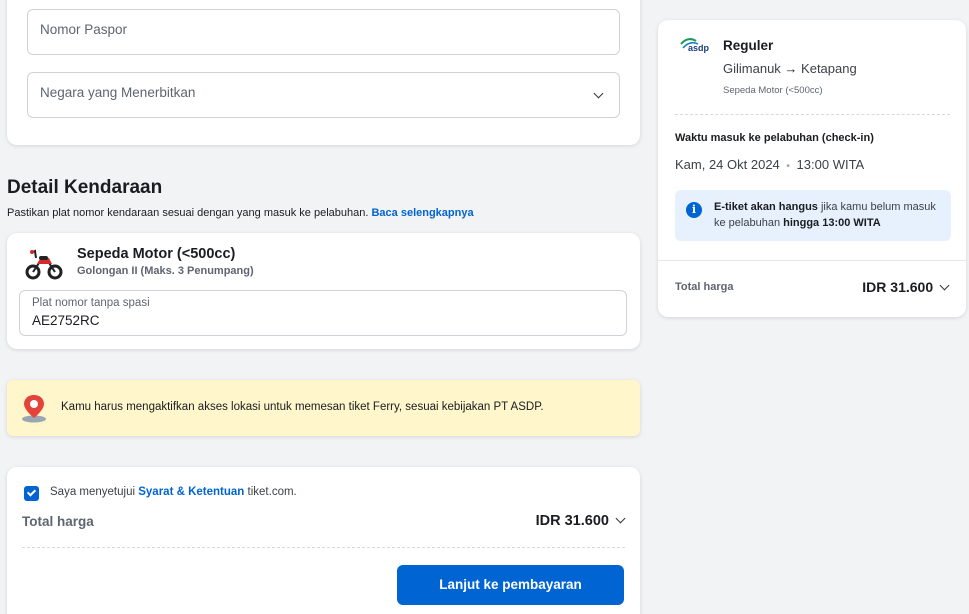  I want to click on dashed-divider, so click(323, 547).